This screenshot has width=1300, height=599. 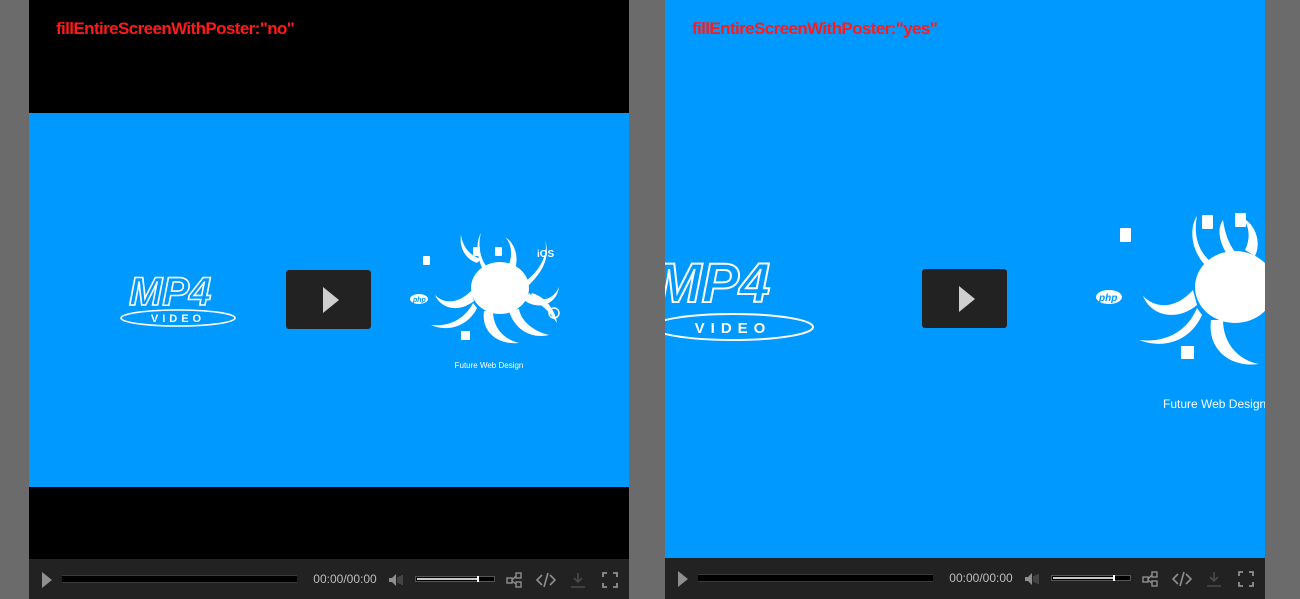 What do you see at coordinates (1180, 289) in the screenshot?
I see `octopus-logo` at bounding box center [1180, 289].